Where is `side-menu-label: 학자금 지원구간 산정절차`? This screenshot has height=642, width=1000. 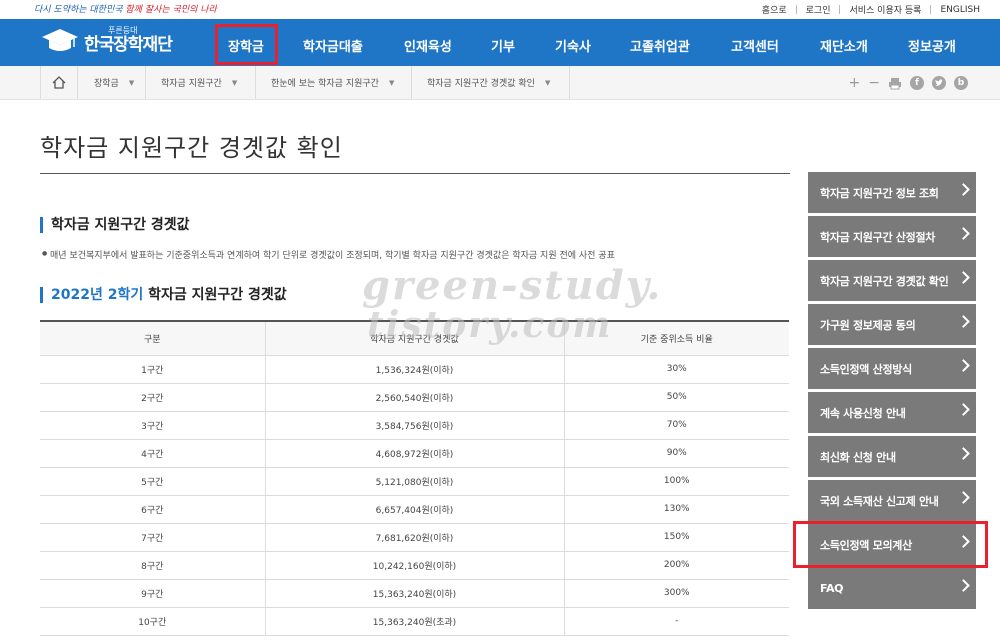 side-menu-label: 학자금 지원구간 산정절차 is located at coordinates (878, 237).